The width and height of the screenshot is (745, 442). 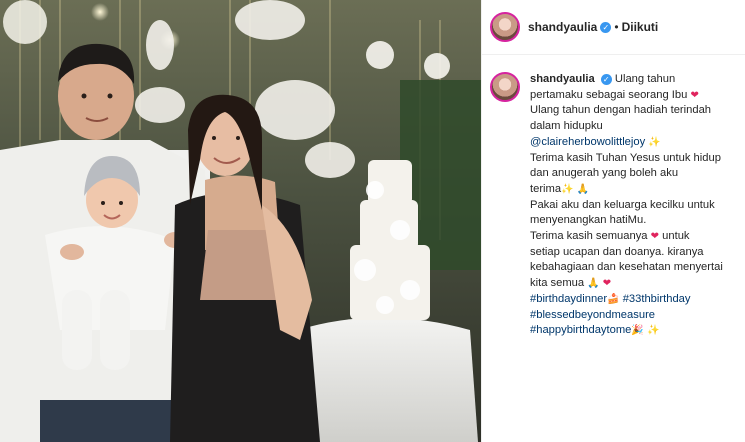 What do you see at coordinates (587, 142) in the screenshot?
I see `mention-link: @claireherbowolittlejoy` at bounding box center [587, 142].